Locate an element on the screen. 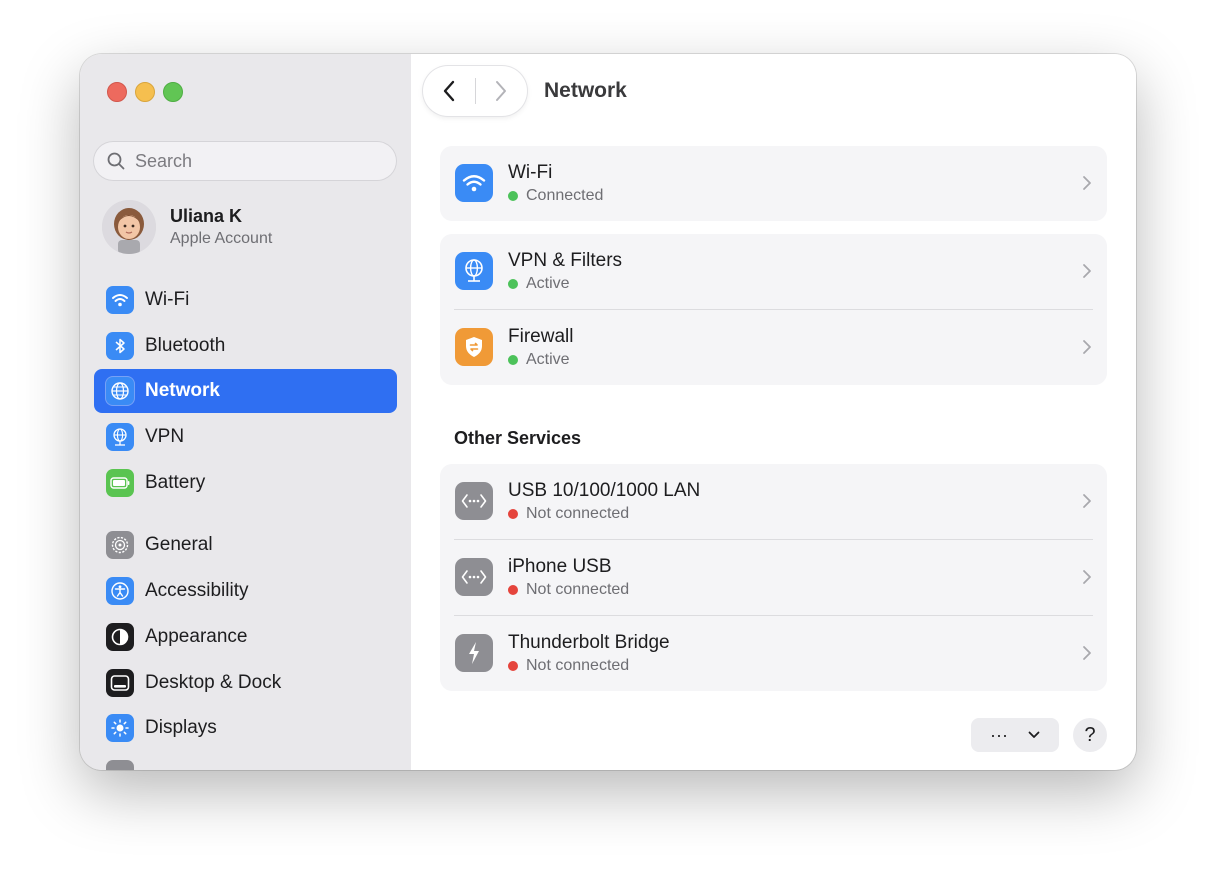 This screenshot has height=876, width=1216. zoom-window-button is located at coordinates (173, 92).